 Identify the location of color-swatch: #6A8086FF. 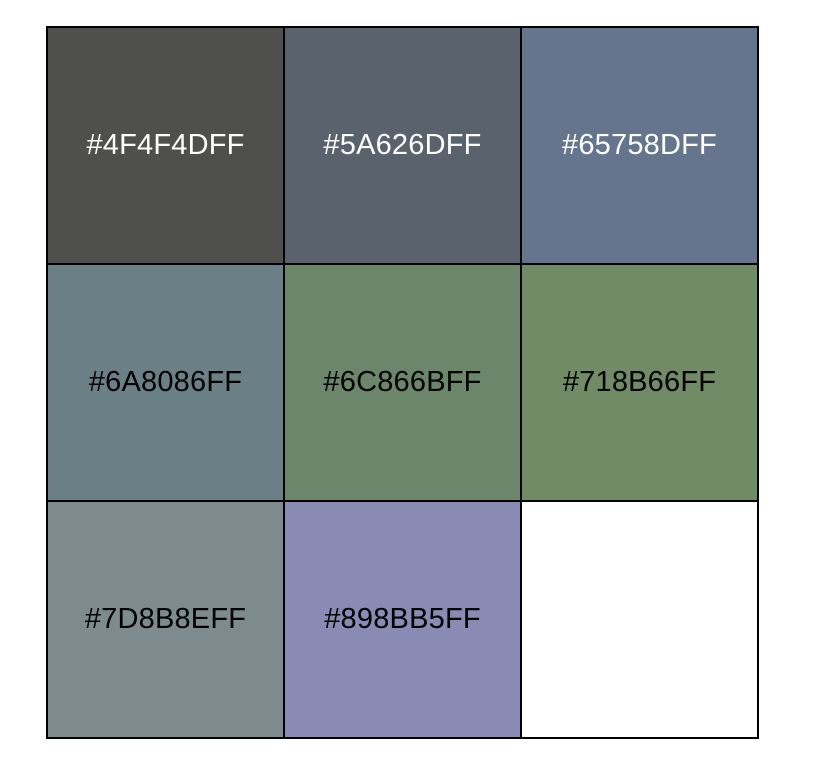
(165, 382).